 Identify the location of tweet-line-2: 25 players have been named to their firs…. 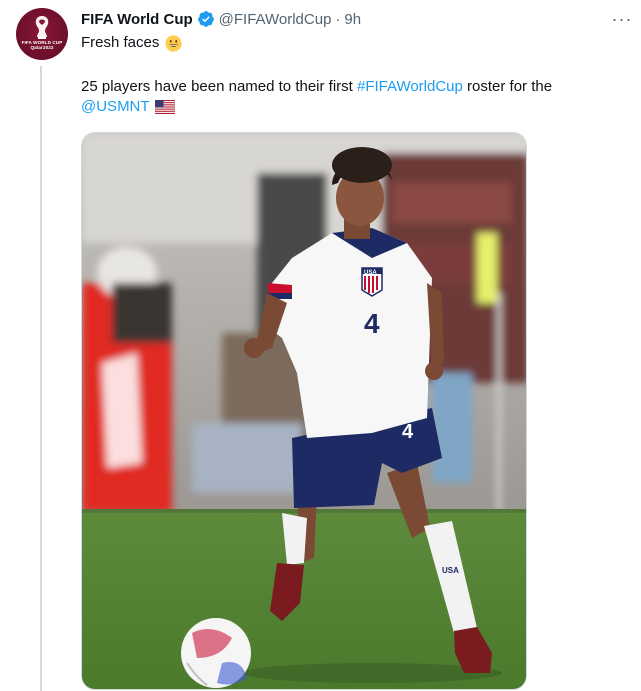
(351, 87).